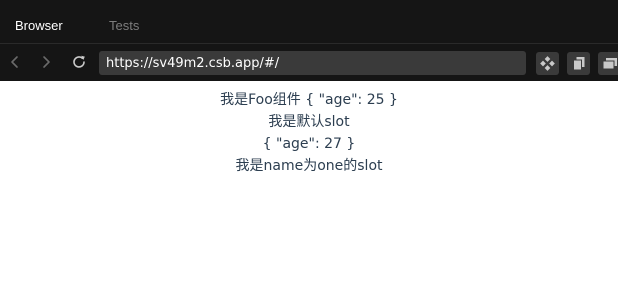 This screenshot has width=618, height=287. Describe the element at coordinates (124, 22) in the screenshot. I see `tab-tests: Tests` at that location.